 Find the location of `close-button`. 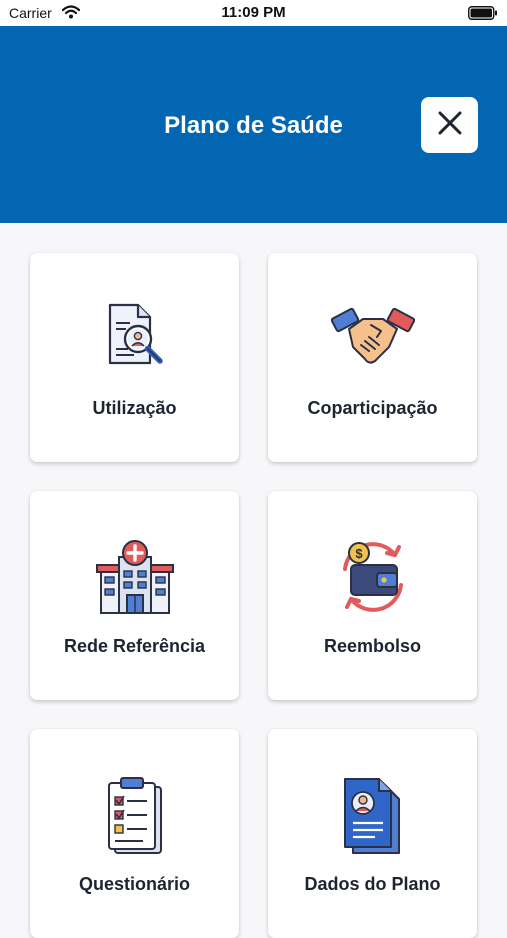

close-button is located at coordinates (449, 125).